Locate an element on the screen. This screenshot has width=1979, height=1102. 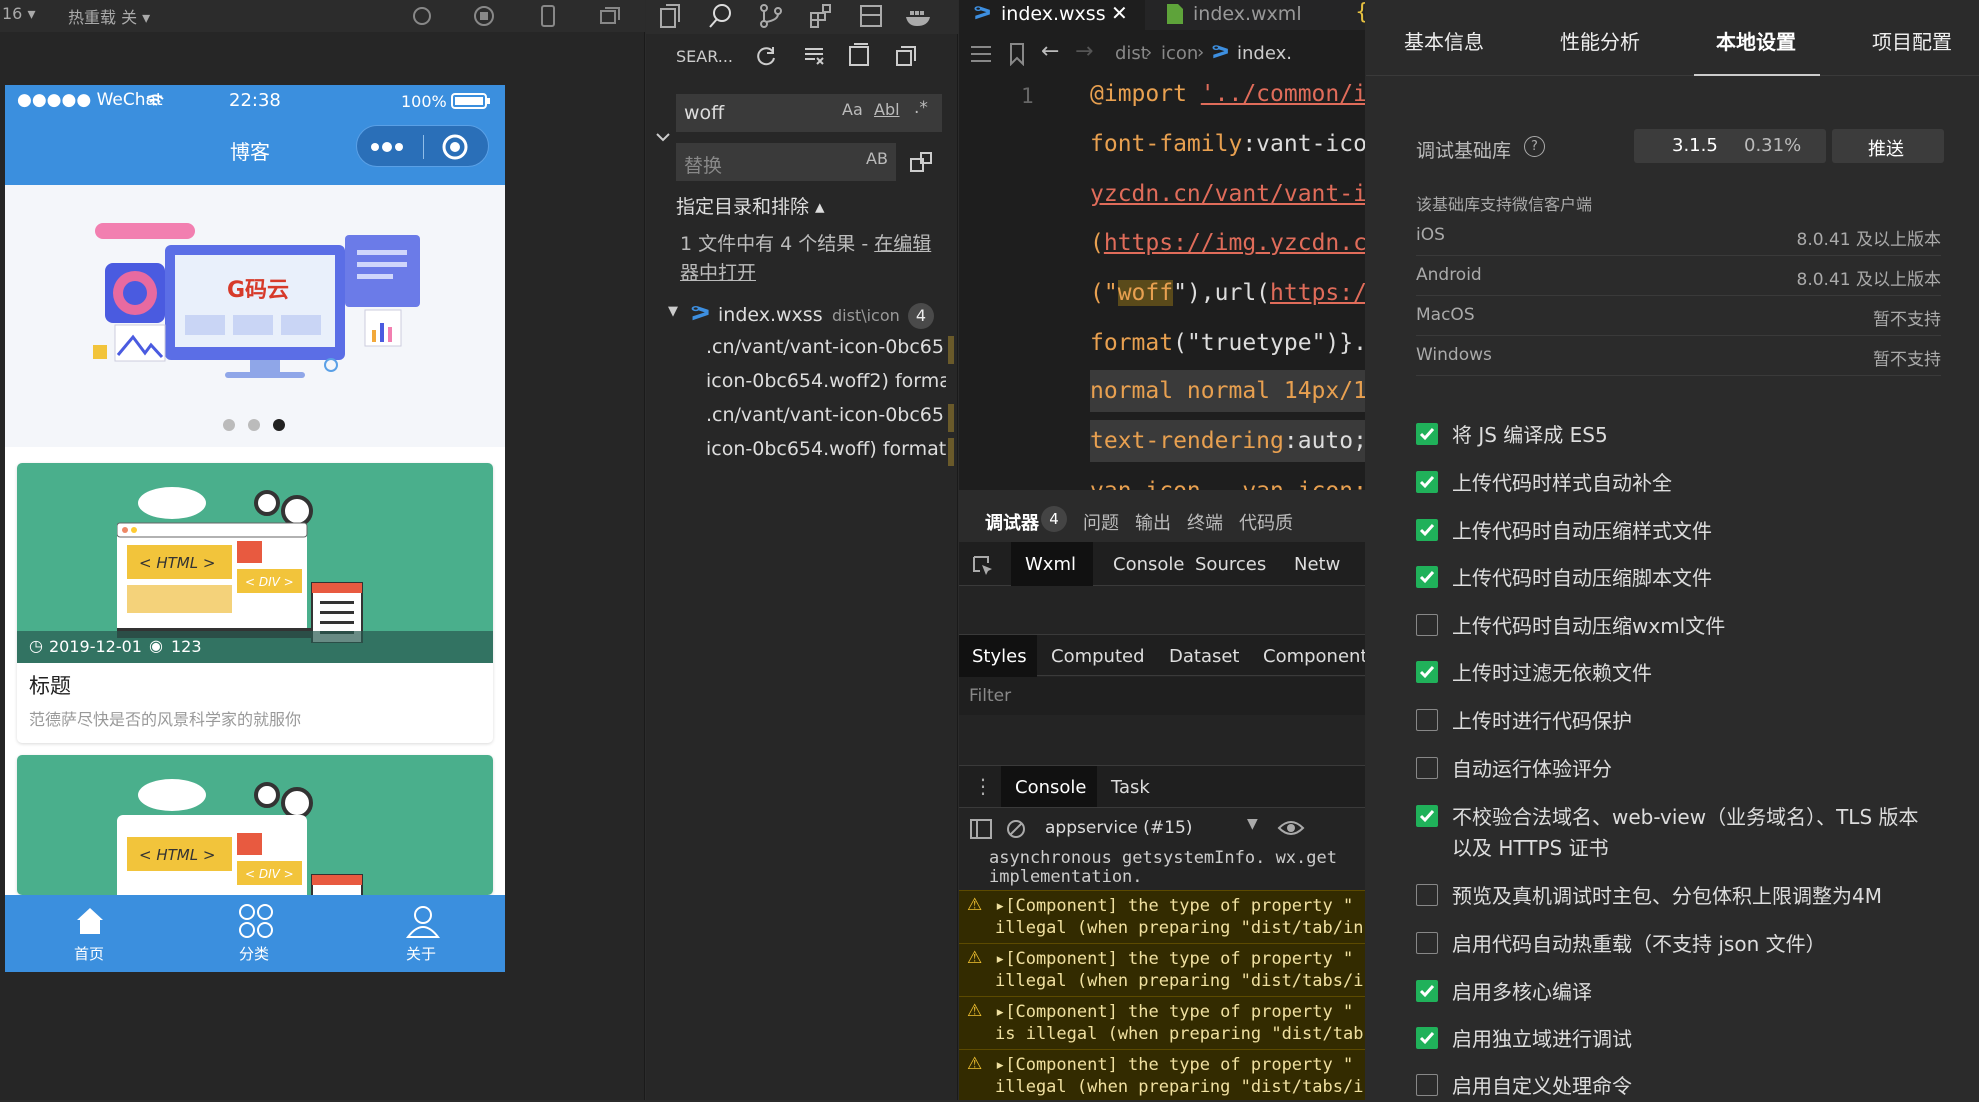
list-icon is located at coordinates (981, 54).